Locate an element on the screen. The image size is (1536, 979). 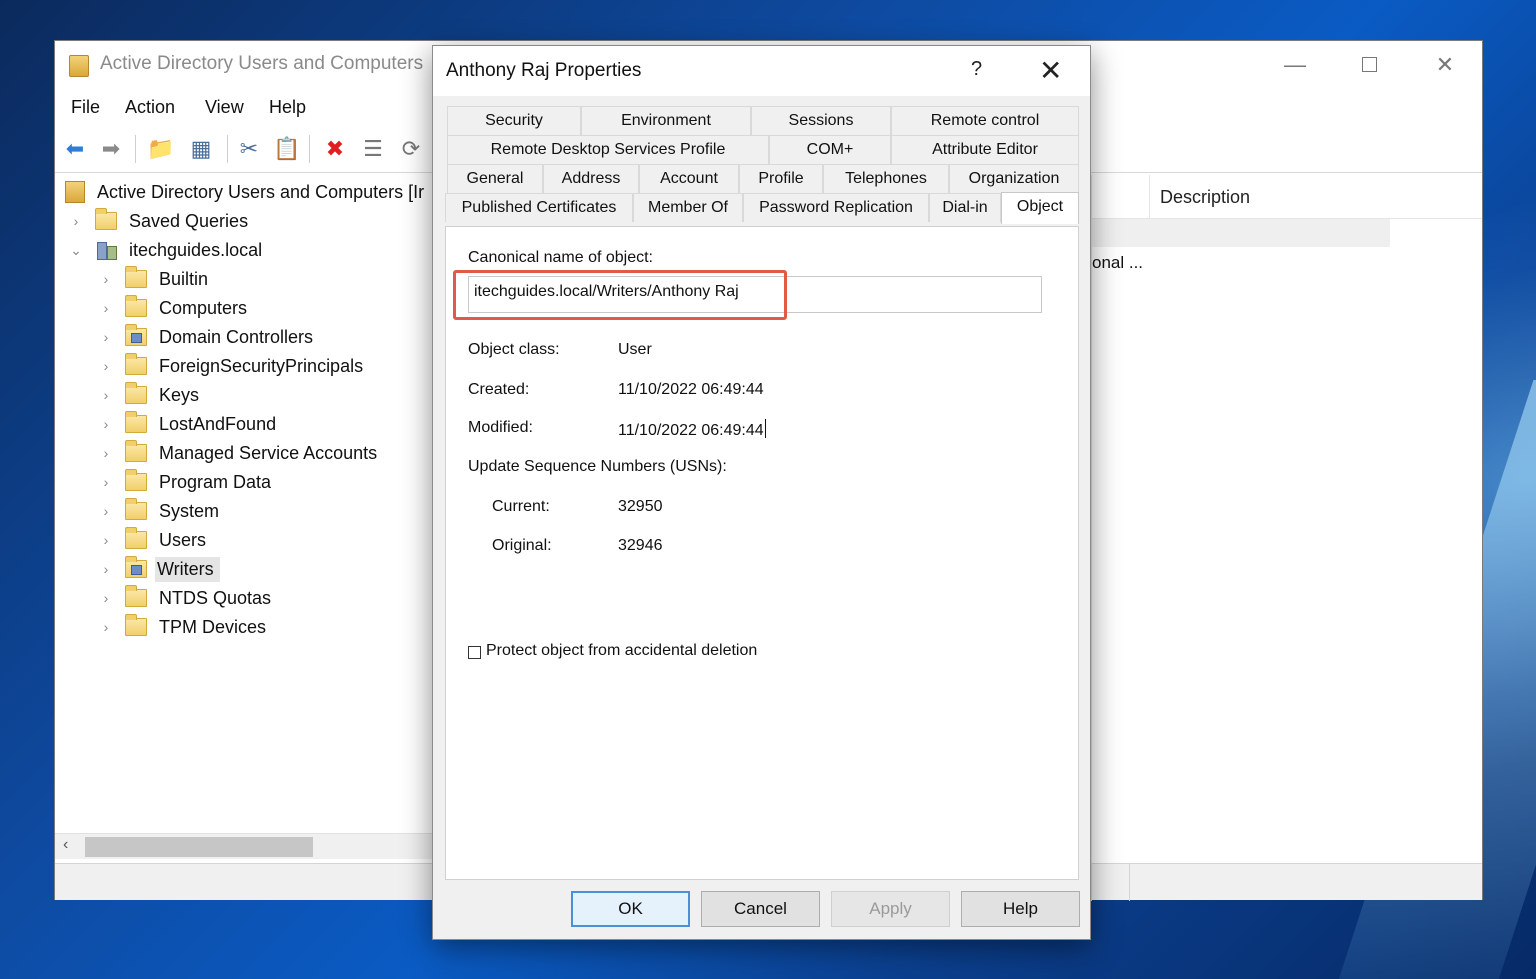
created-label: Created: is located at coordinates (499, 389).